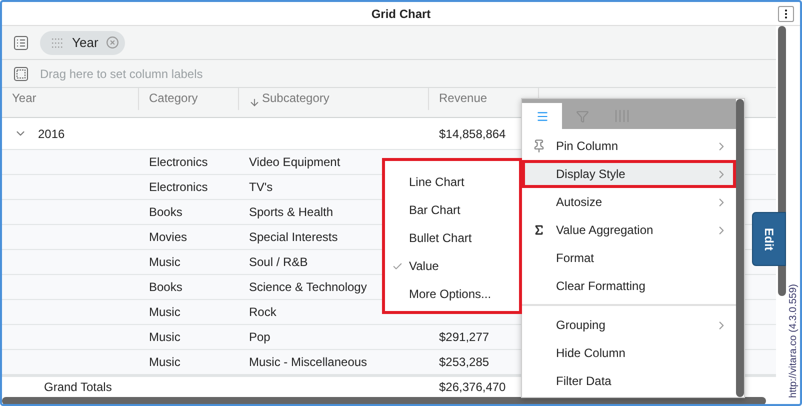 The width and height of the screenshot is (802, 406). Describe the element at coordinates (296, 98) in the screenshot. I see `column-header: Subcategory` at that location.